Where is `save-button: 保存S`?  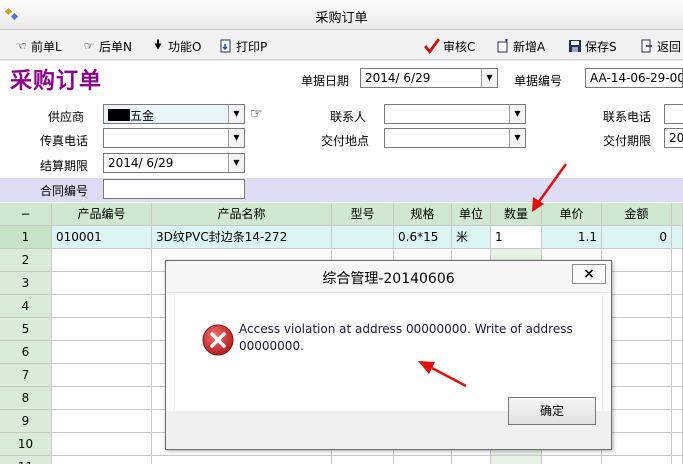
save-button: 保存S is located at coordinates (592, 46).